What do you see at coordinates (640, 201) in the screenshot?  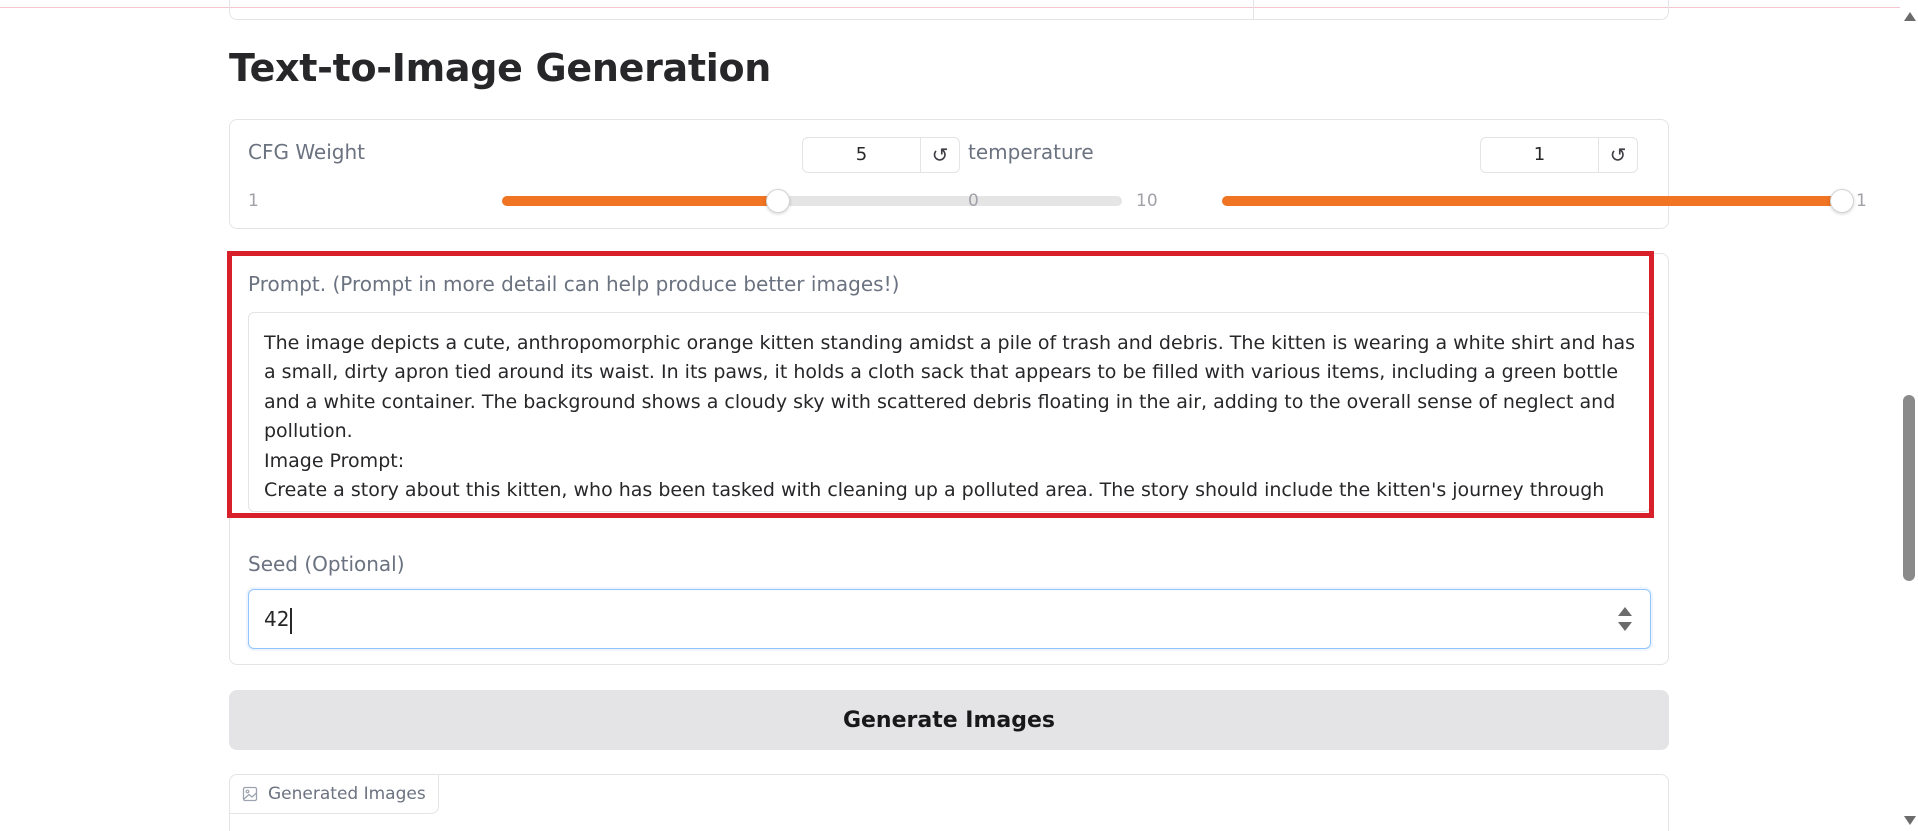 I see `cfg-weight-fill` at bounding box center [640, 201].